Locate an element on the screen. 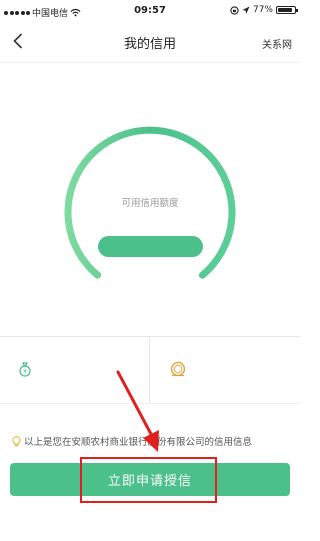  money-bag-icon: ¥ is located at coordinates (25, 369).